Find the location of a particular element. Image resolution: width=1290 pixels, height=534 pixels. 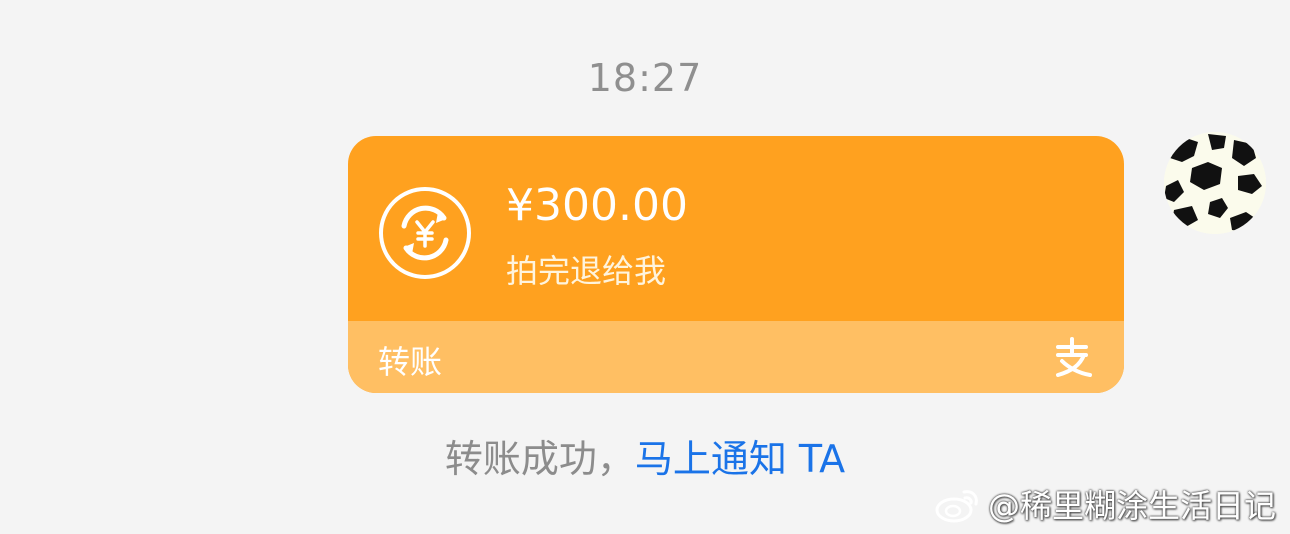

transfer-status: 转账成功，马上通知 TA is located at coordinates (645, 455).